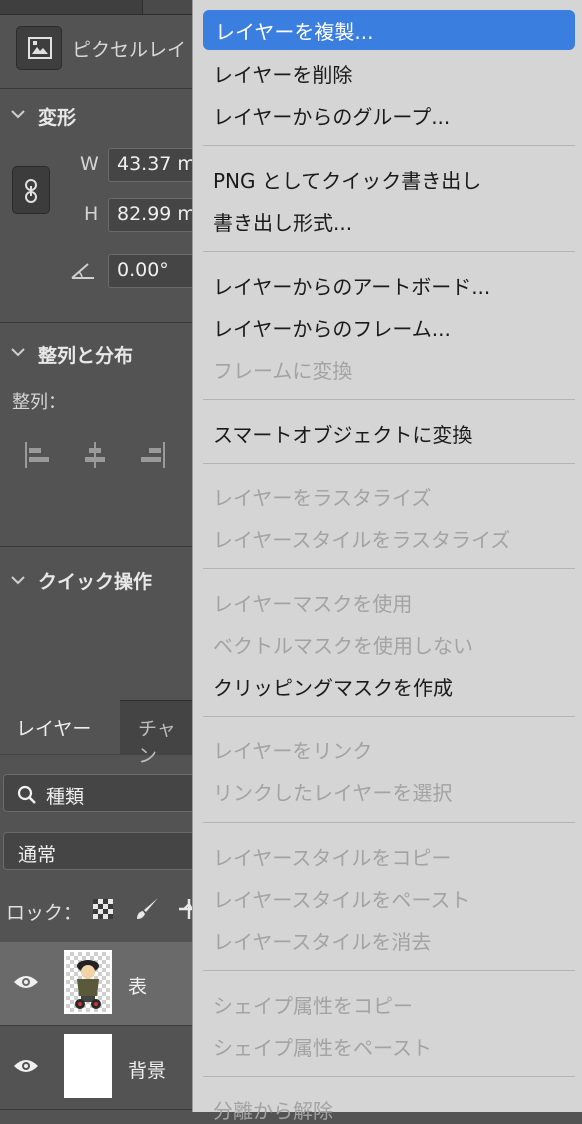  I want to click on menu-item-paste-shape-attributes: シェイプ属性をペースト, so click(322, 1048).